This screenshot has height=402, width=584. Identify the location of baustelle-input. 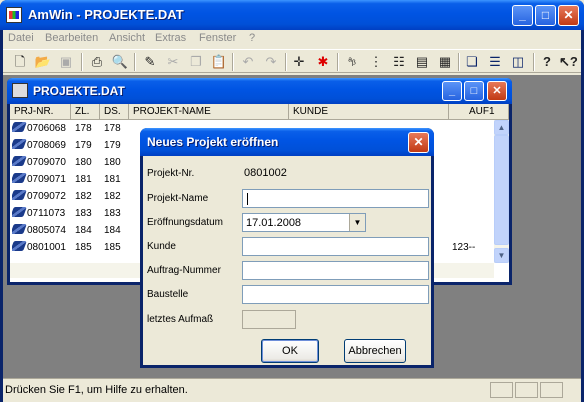
(335, 294).